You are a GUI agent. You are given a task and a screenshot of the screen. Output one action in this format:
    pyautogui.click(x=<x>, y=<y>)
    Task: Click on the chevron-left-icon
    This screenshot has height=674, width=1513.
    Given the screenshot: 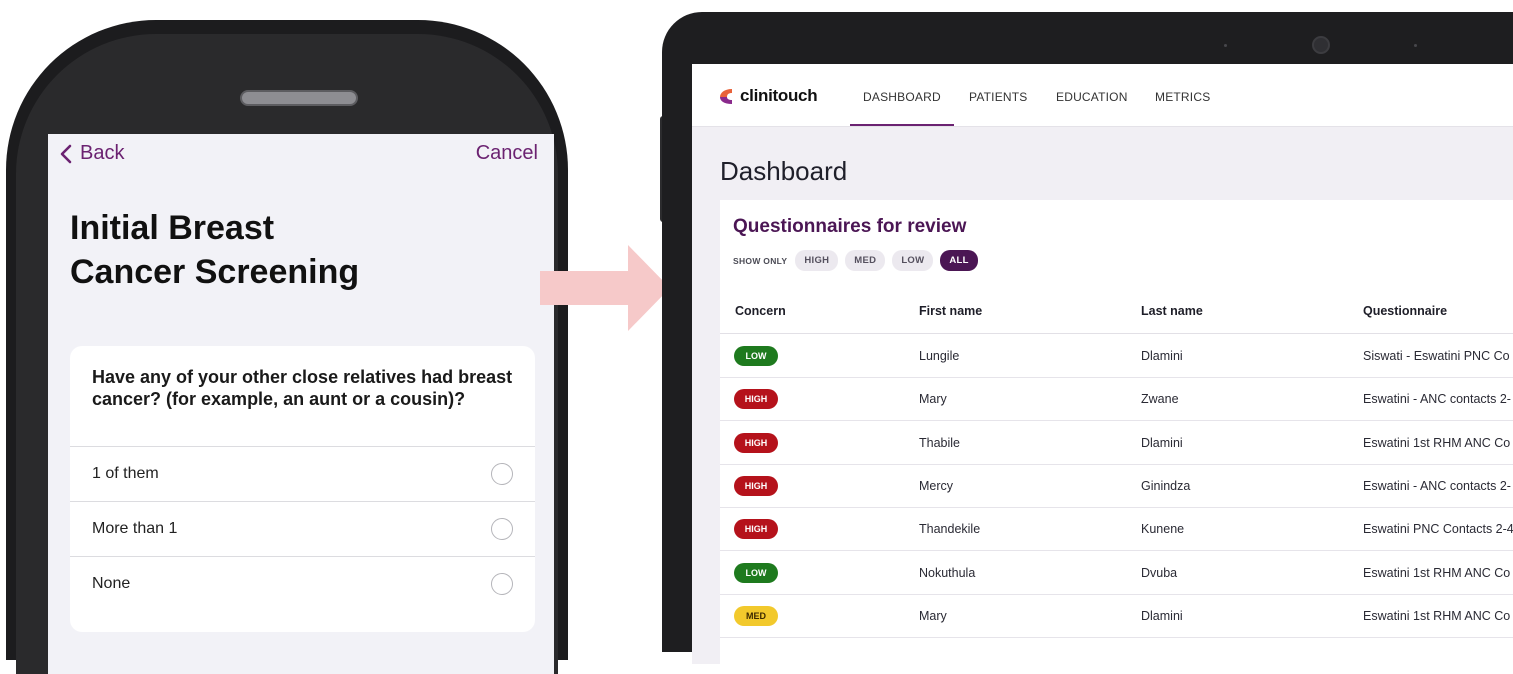 What is the action you would take?
    pyautogui.click(x=66, y=153)
    